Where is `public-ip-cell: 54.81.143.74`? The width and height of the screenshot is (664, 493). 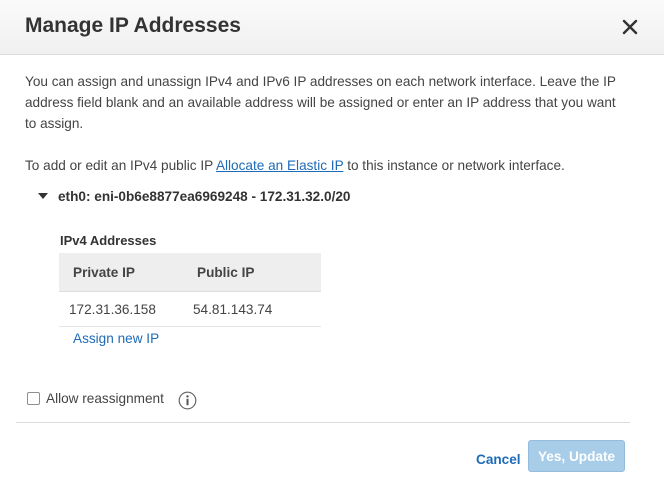
public-ip-cell: 54.81.143.74 is located at coordinates (252, 309).